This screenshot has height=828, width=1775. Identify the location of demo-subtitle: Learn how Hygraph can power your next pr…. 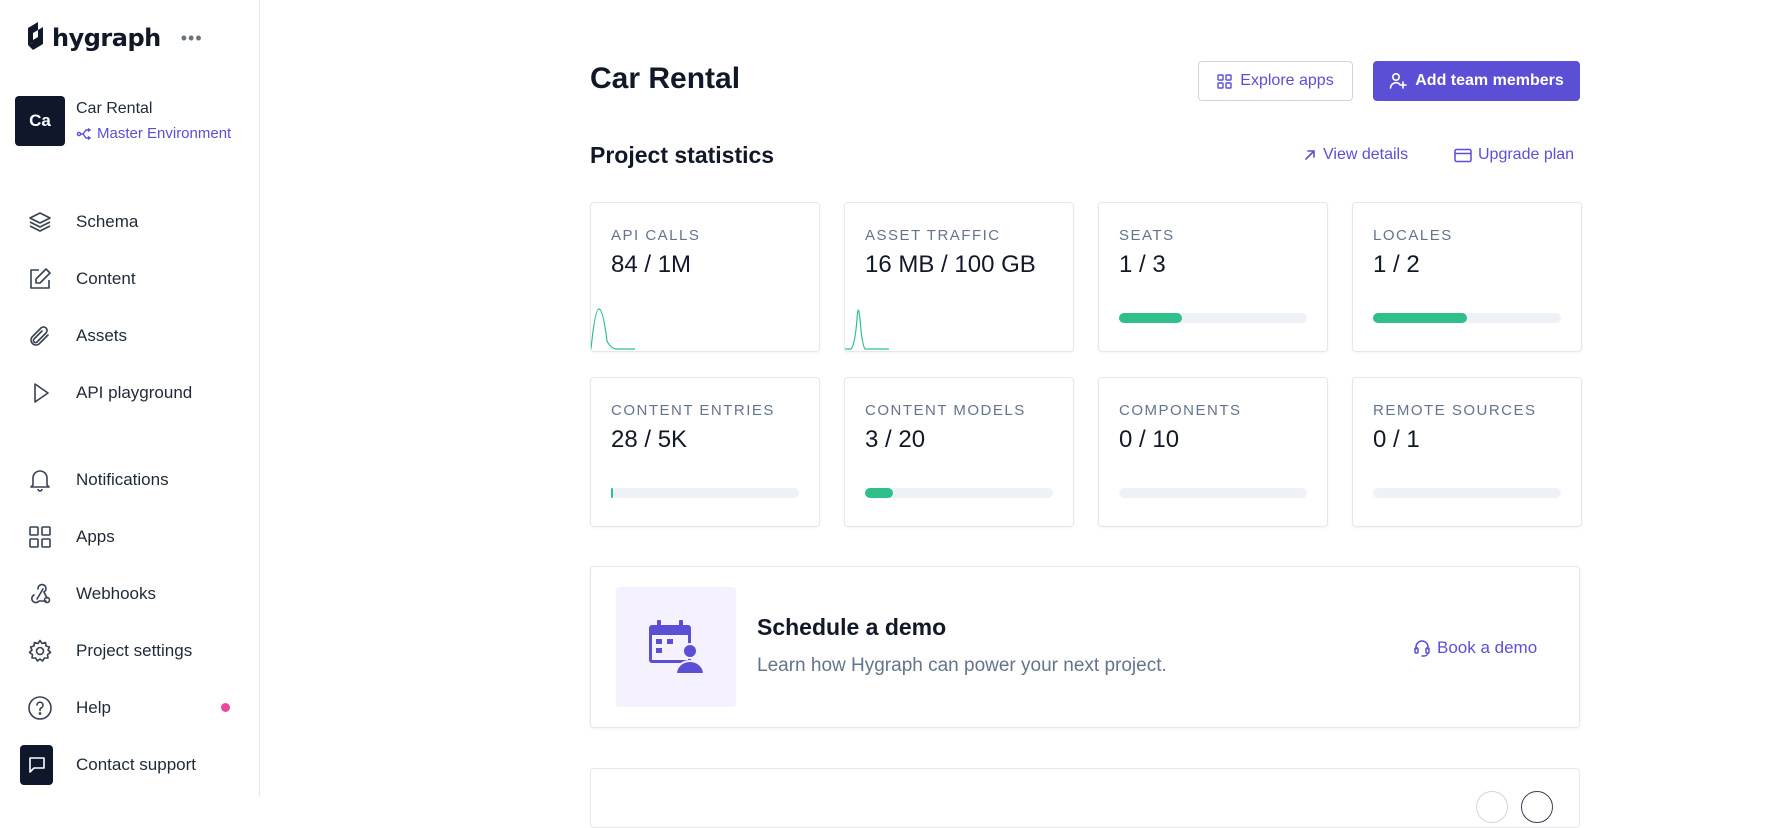
(962, 665).